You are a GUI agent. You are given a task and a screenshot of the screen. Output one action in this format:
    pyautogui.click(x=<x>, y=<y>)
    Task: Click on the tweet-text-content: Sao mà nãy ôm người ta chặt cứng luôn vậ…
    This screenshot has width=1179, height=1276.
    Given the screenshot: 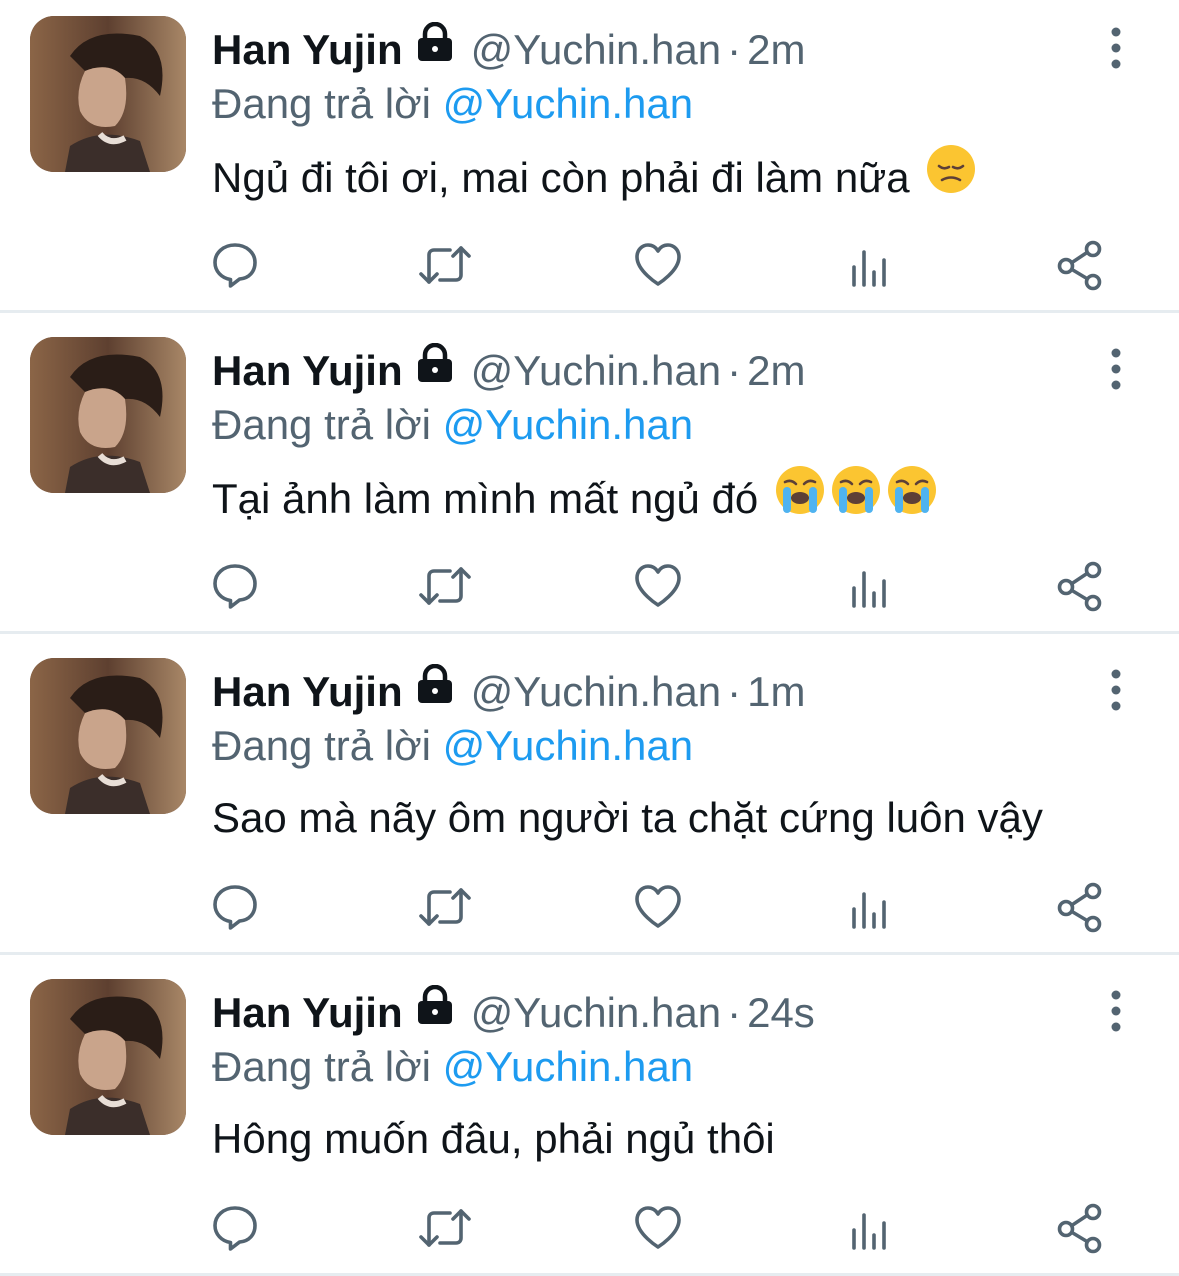 What is the action you would take?
    pyautogui.click(x=627, y=817)
    